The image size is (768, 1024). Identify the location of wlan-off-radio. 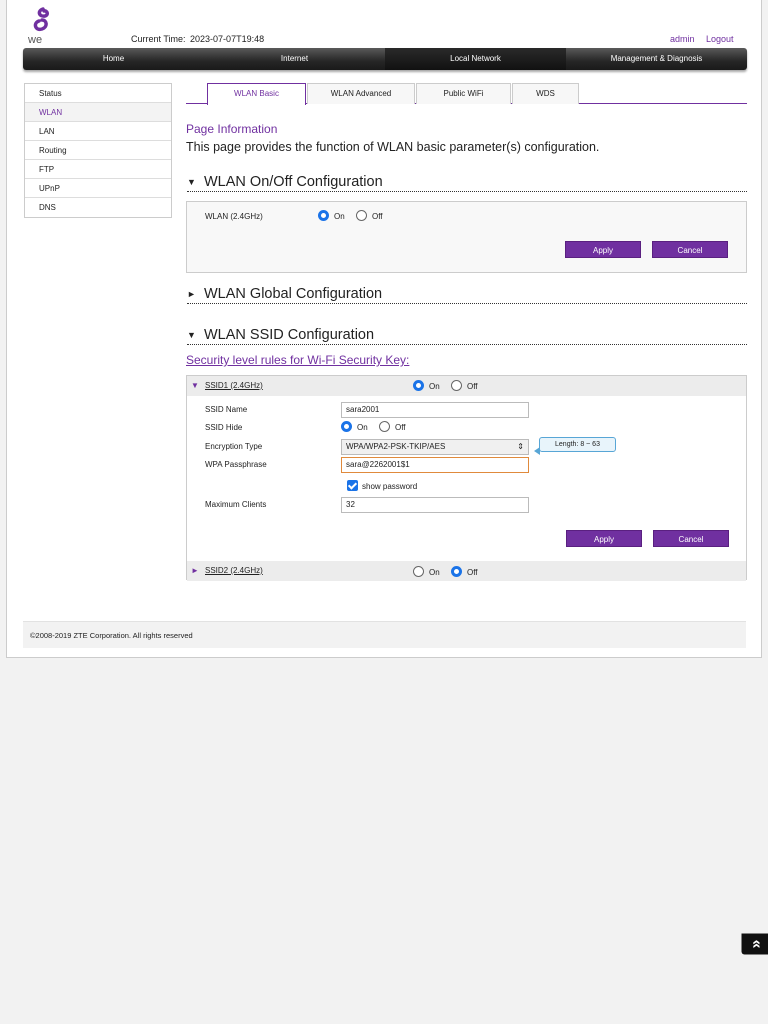
(361, 215).